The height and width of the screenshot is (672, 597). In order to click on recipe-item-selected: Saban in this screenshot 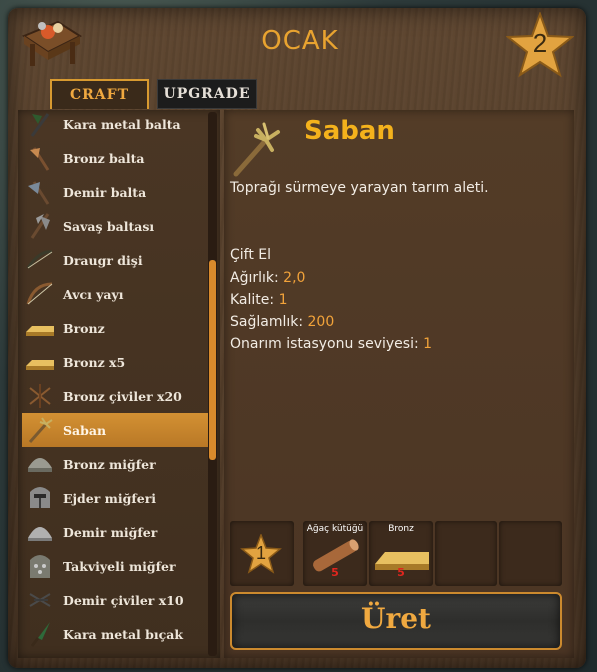, I will do `click(115, 430)`.